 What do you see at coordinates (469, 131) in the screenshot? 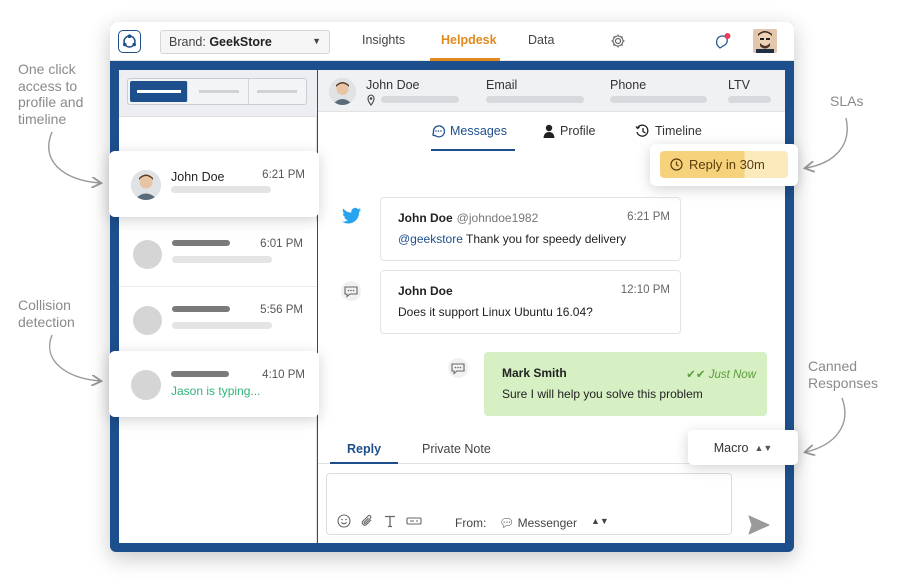
I see `tab-messages: Messages` at bounding box center [469, 131].